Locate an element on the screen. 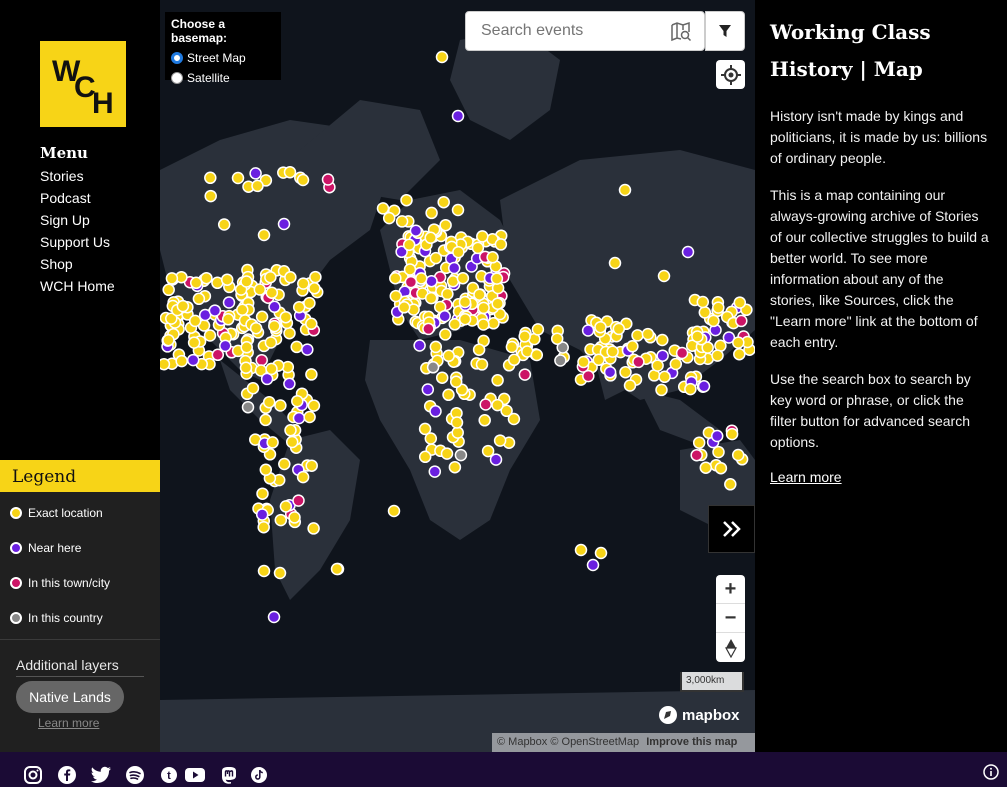  spotify-icon is located at coordinates (135, 775).